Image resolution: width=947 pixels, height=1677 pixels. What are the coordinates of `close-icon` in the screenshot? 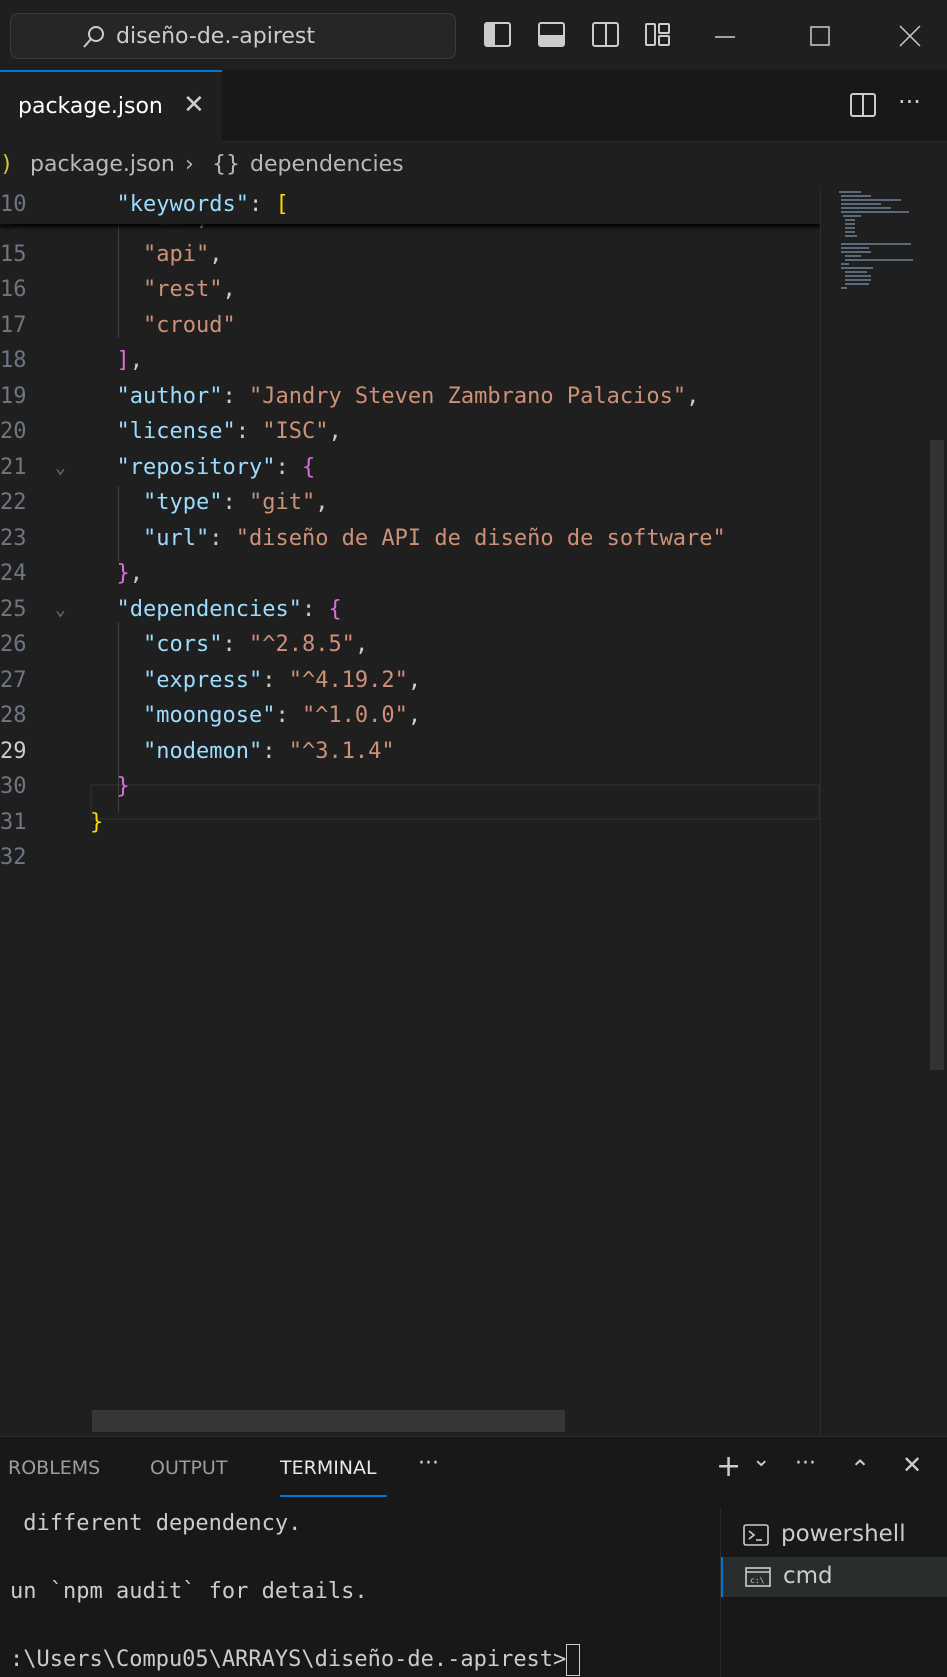 It's located at (910, 36).